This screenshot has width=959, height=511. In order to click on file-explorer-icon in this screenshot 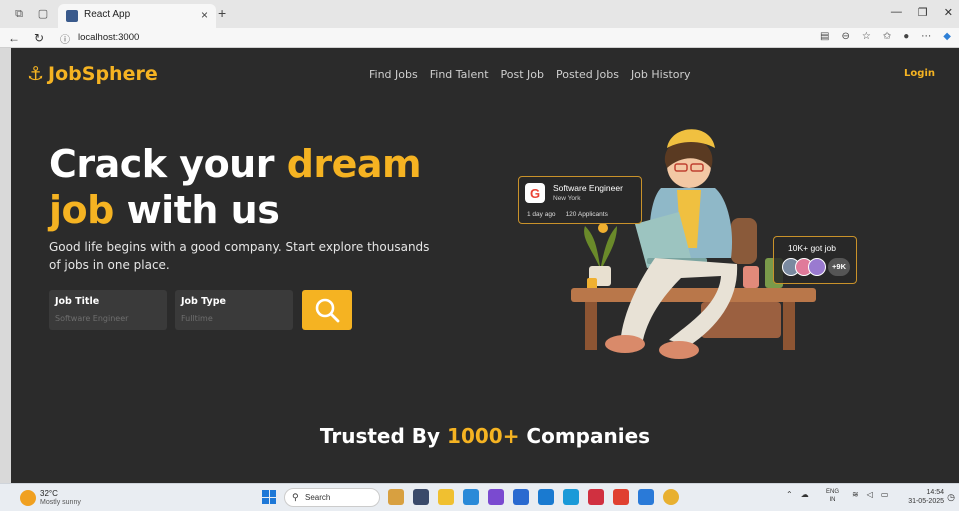, I will do `click(446, 497)`.